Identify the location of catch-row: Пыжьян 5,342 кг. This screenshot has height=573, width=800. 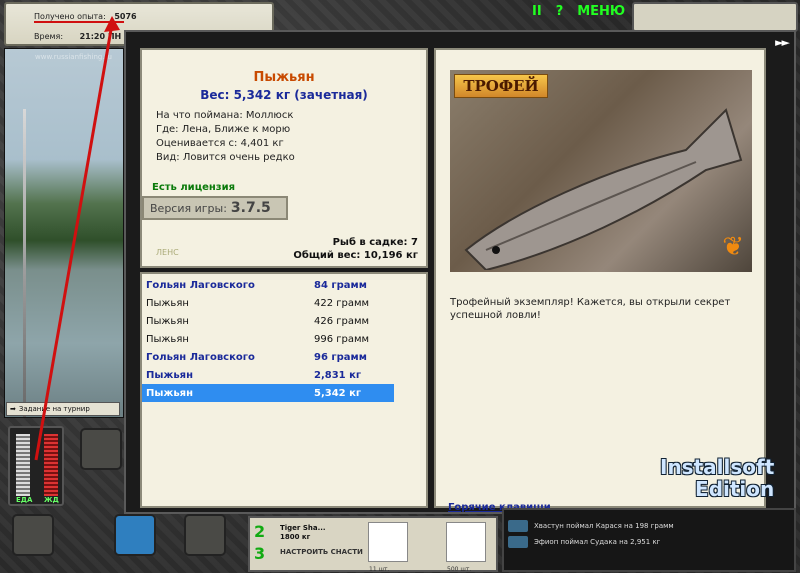
(268, 393).